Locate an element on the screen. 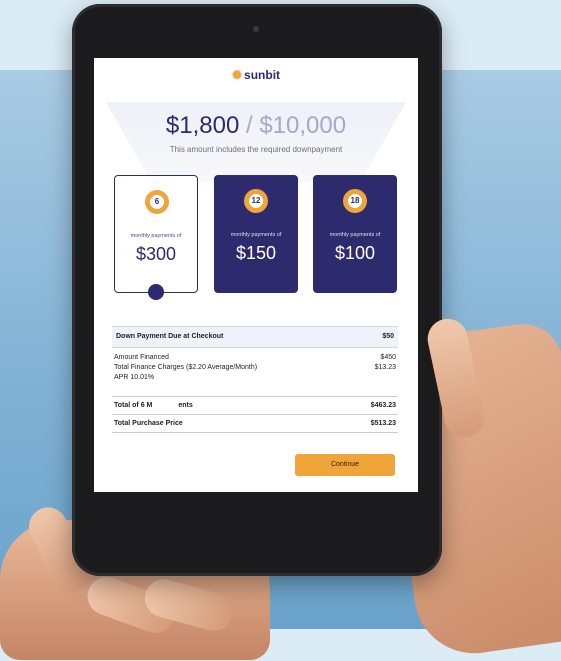 This screenshot has height=661, width=561. brand-logo: ✺ sunbit is located at coordinates (256, 75).